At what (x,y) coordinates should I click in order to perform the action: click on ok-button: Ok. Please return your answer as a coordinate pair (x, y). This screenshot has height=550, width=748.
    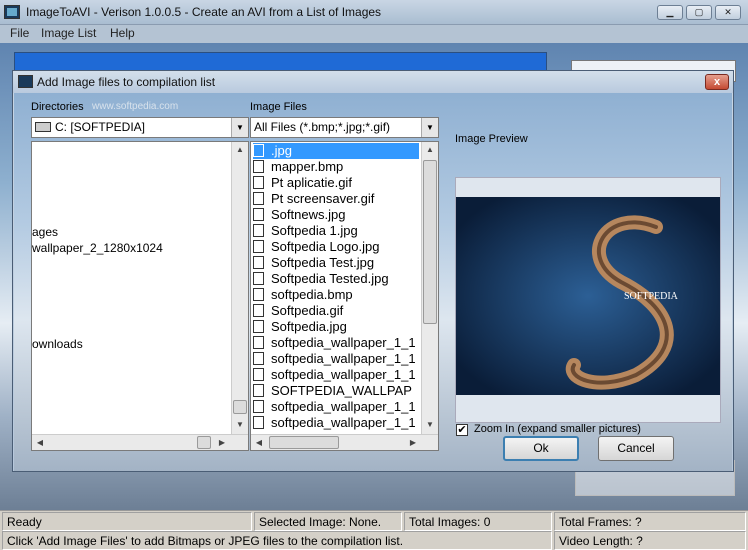
    Looking at the image, I should click on (541, 448).